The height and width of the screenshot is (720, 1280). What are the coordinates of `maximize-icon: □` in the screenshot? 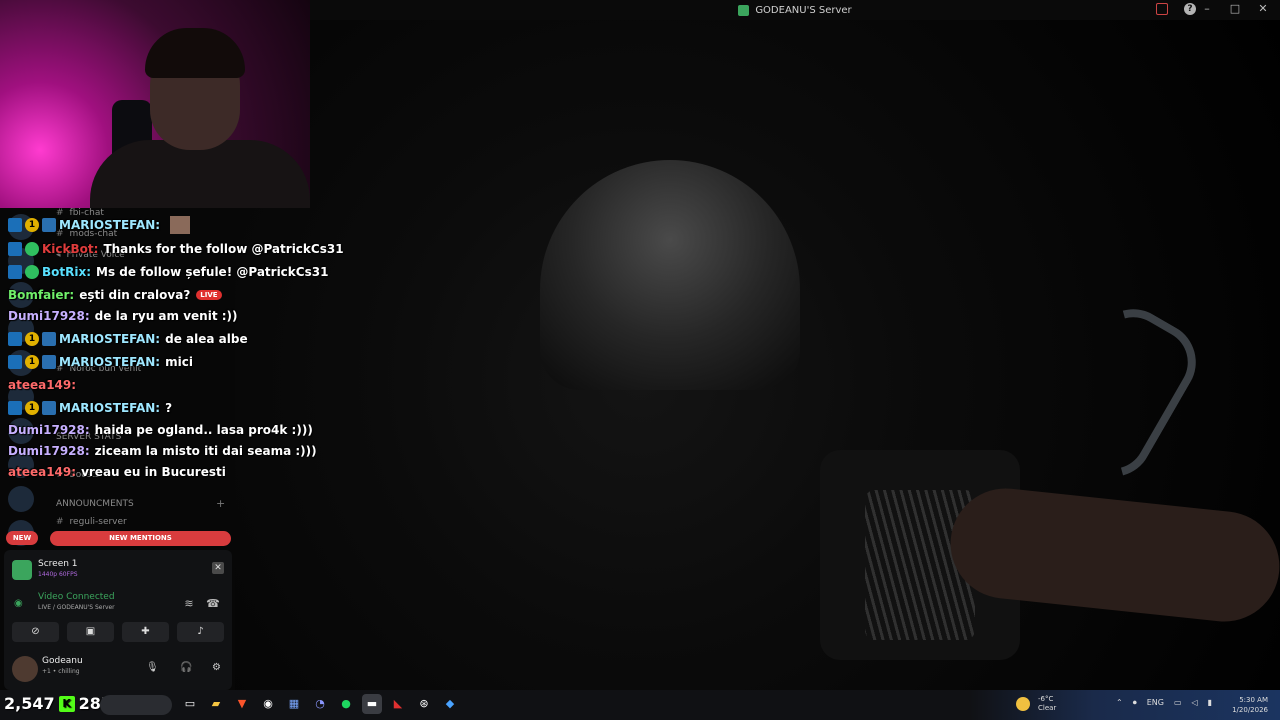 It's located at (1235, 9).